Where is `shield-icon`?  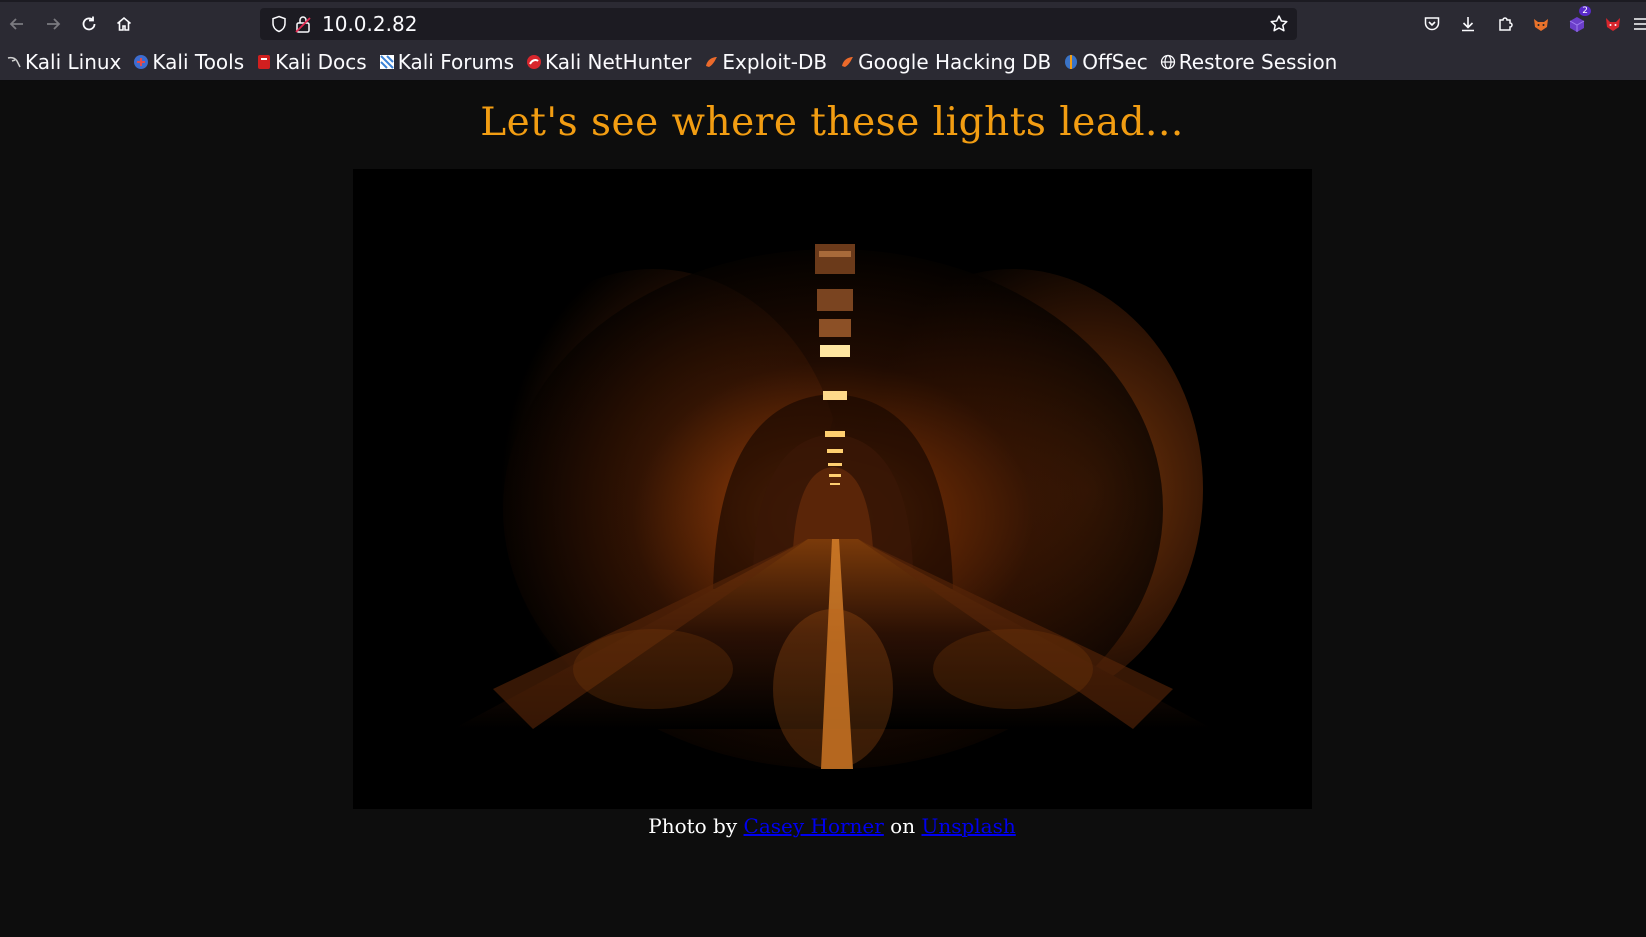 shield-icon is located at coordinates (279, 24).